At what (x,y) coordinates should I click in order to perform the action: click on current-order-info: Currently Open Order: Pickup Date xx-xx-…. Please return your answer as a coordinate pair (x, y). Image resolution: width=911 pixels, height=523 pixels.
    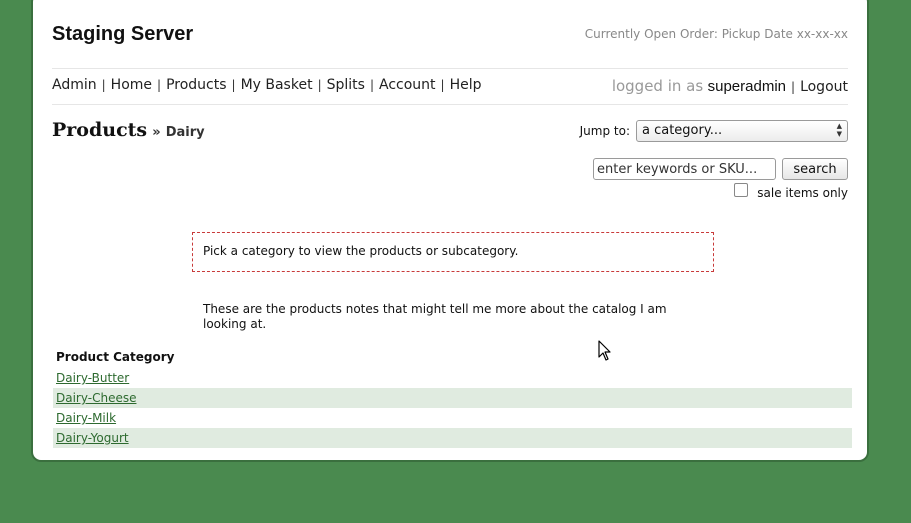
    Looking at the image, I should click on (716, 34).